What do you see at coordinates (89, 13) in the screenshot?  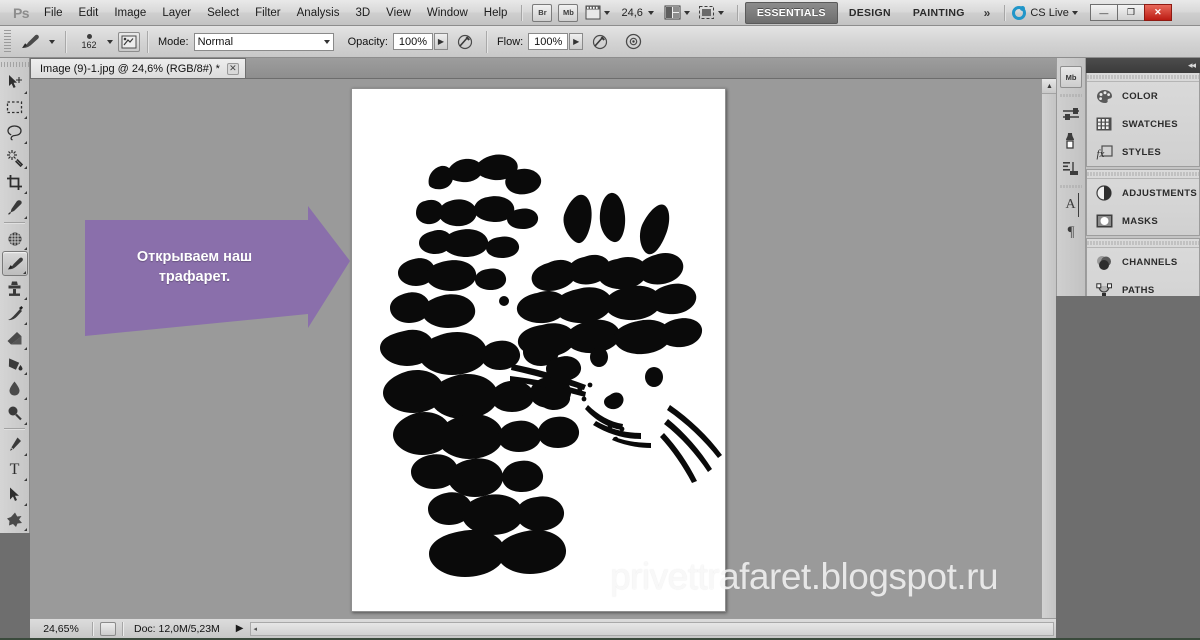 I see `menu-edit: Edit` at bounding box center [89, 13].